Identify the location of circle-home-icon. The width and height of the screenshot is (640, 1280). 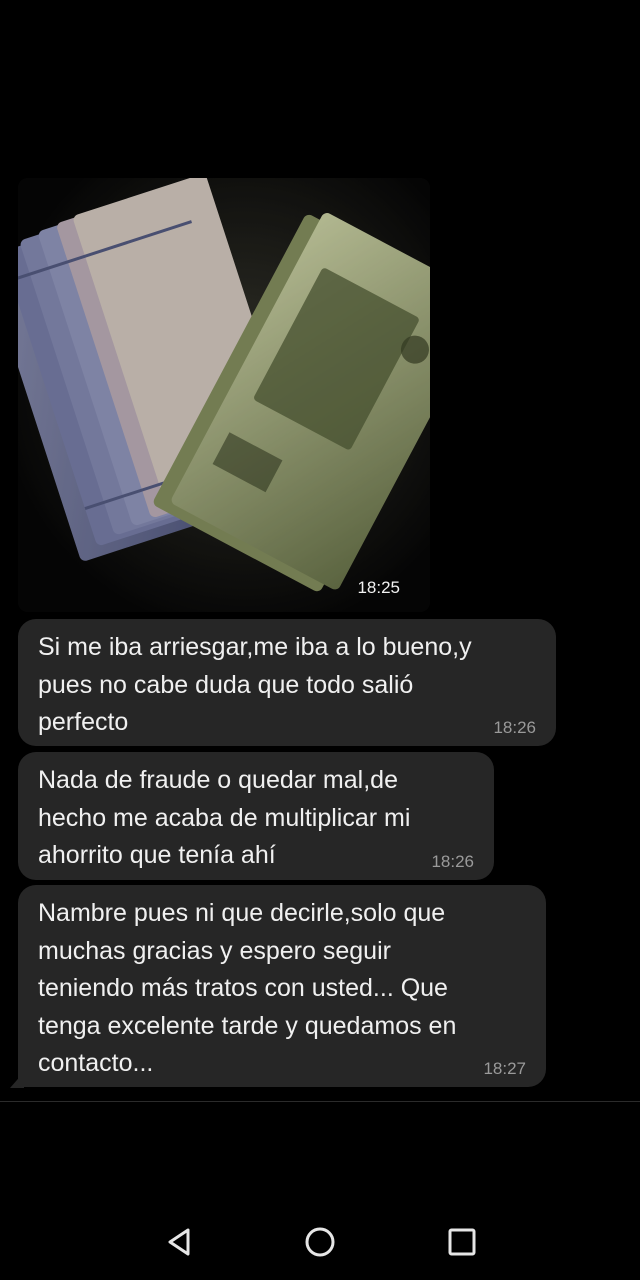
(320, 1242).